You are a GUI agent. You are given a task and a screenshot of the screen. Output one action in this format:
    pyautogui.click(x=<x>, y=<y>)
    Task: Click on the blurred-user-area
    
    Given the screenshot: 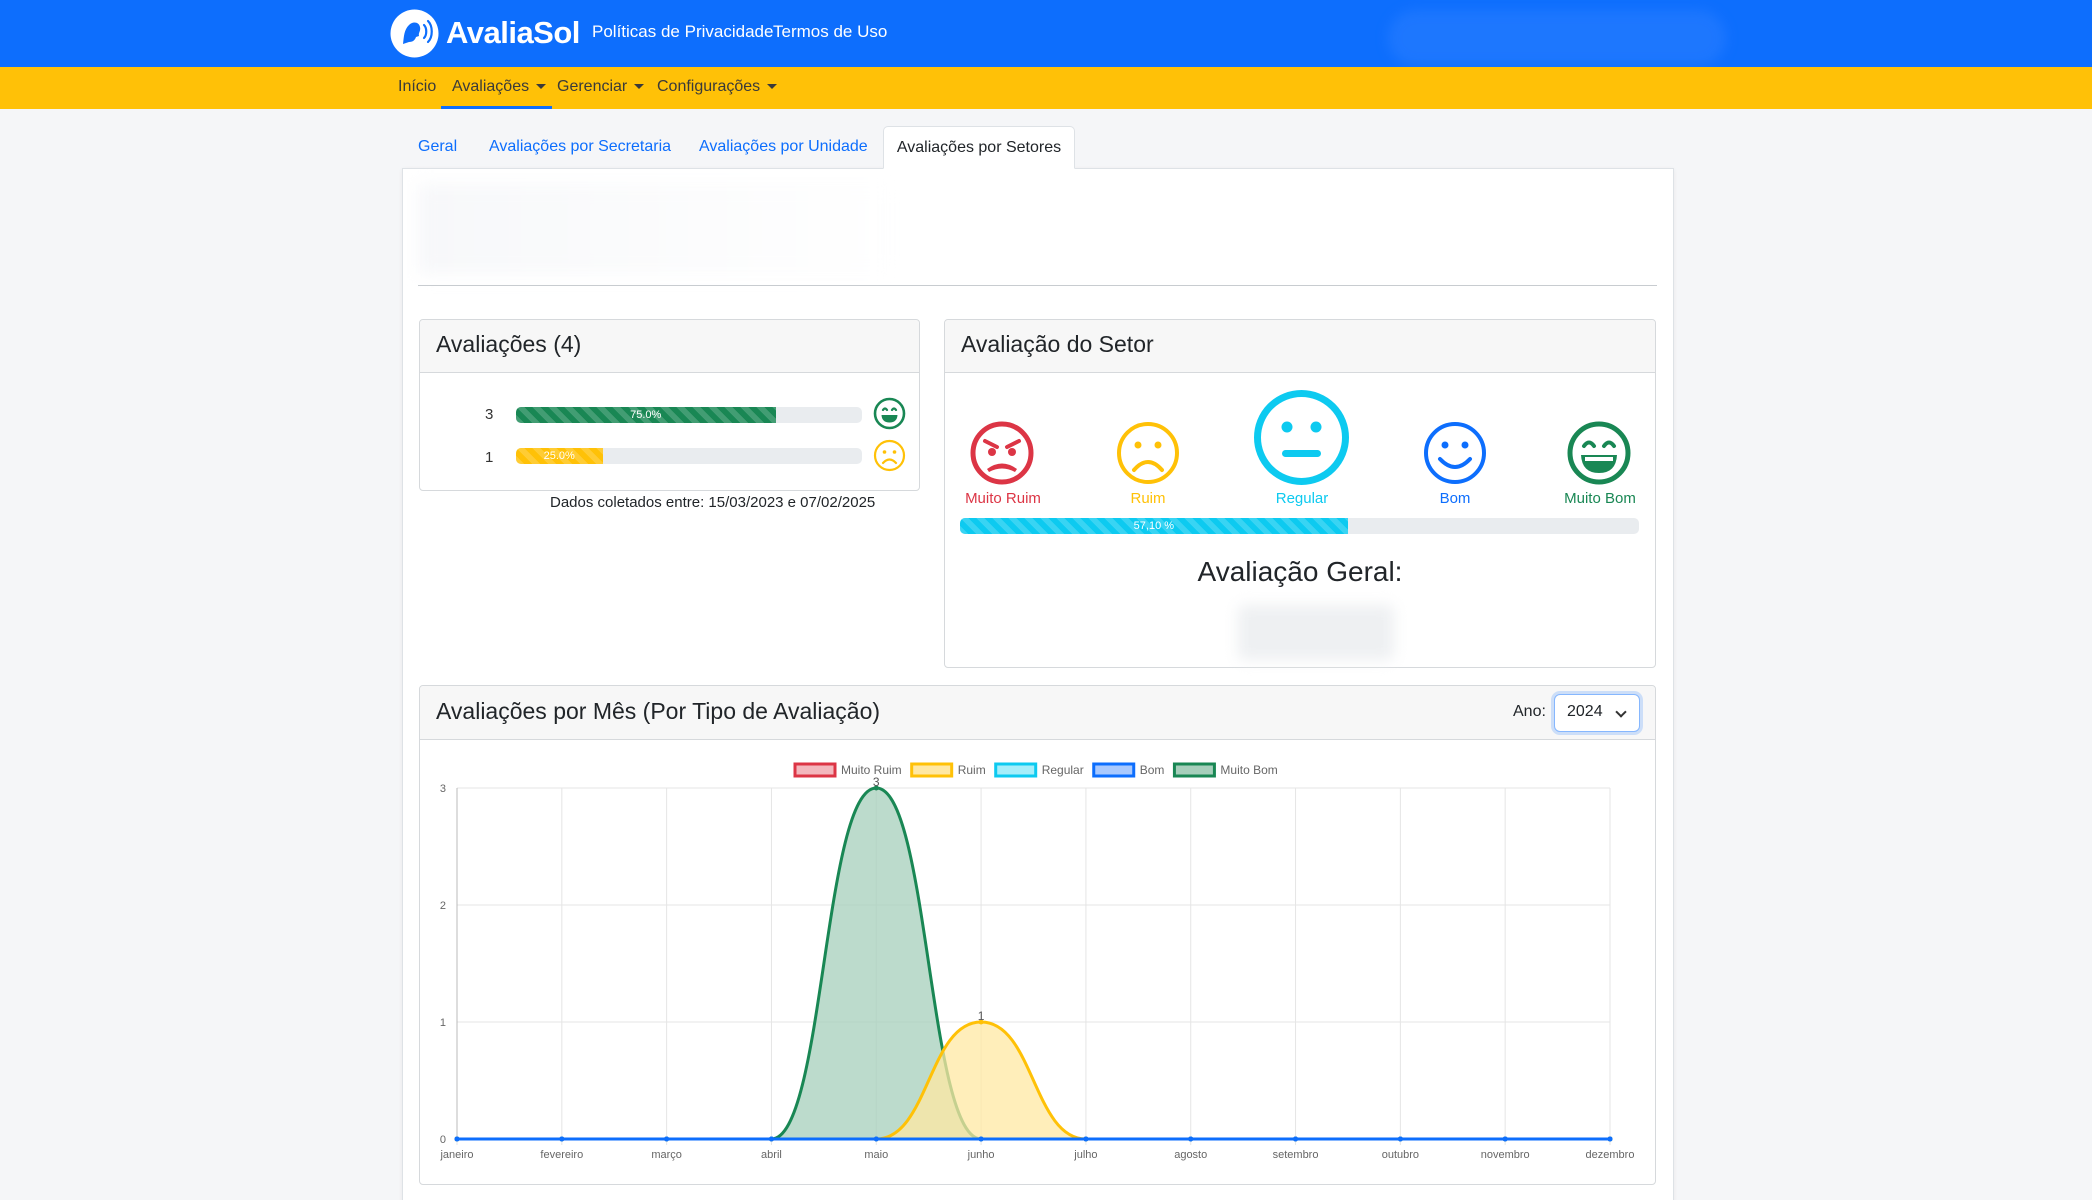 What is the action you would take?
    pyautogui.click(x=1557, y=38)
    